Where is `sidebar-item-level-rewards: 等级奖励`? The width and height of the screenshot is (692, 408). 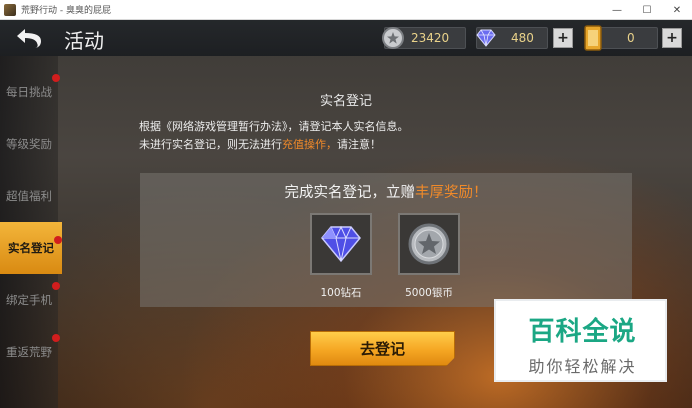
sidebar-item-level-rewards: 等级奖励 is located at coordinates (29, 144).